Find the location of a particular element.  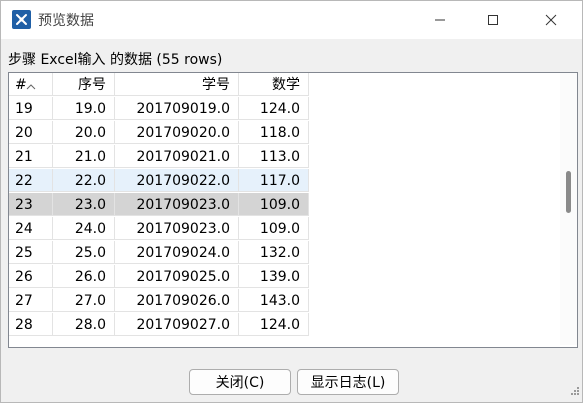

column-header-student-id: 学号 is located at coordinates (177, 84).